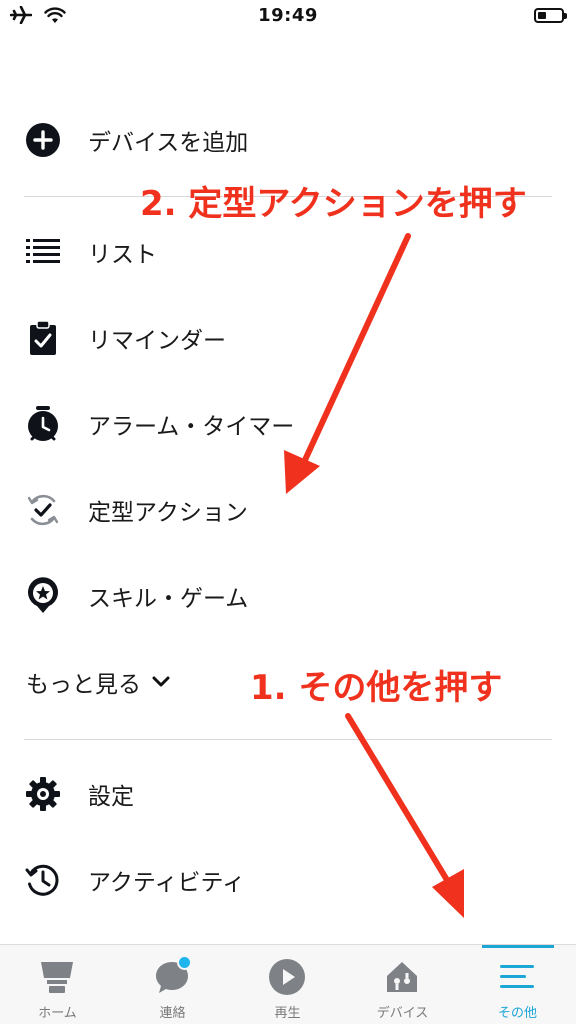 Image resolution: width=576 pixels, height=1025 pixels. What do you see at coordinates (157, 341) in the screenshot?
I see `menu-item-label: リマインダー` at bounding box center [157, 341].